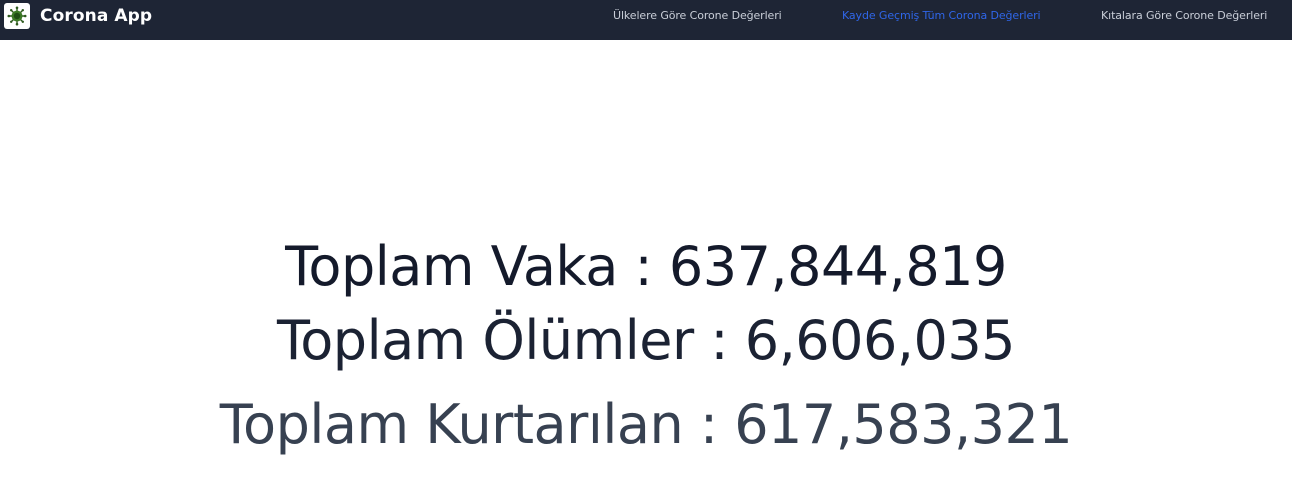  Describe the element at coordinates (646, 424) in the screenshot. I see `total-recovered-stat: Toplam Kurtarılan : 617,583,321` at that location.